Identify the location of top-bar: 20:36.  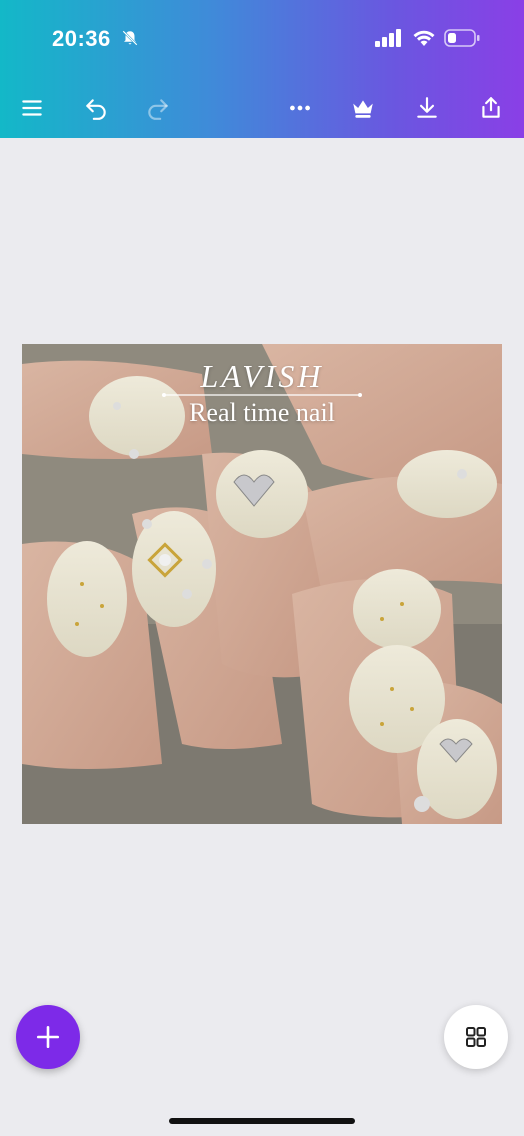
(262, 69).